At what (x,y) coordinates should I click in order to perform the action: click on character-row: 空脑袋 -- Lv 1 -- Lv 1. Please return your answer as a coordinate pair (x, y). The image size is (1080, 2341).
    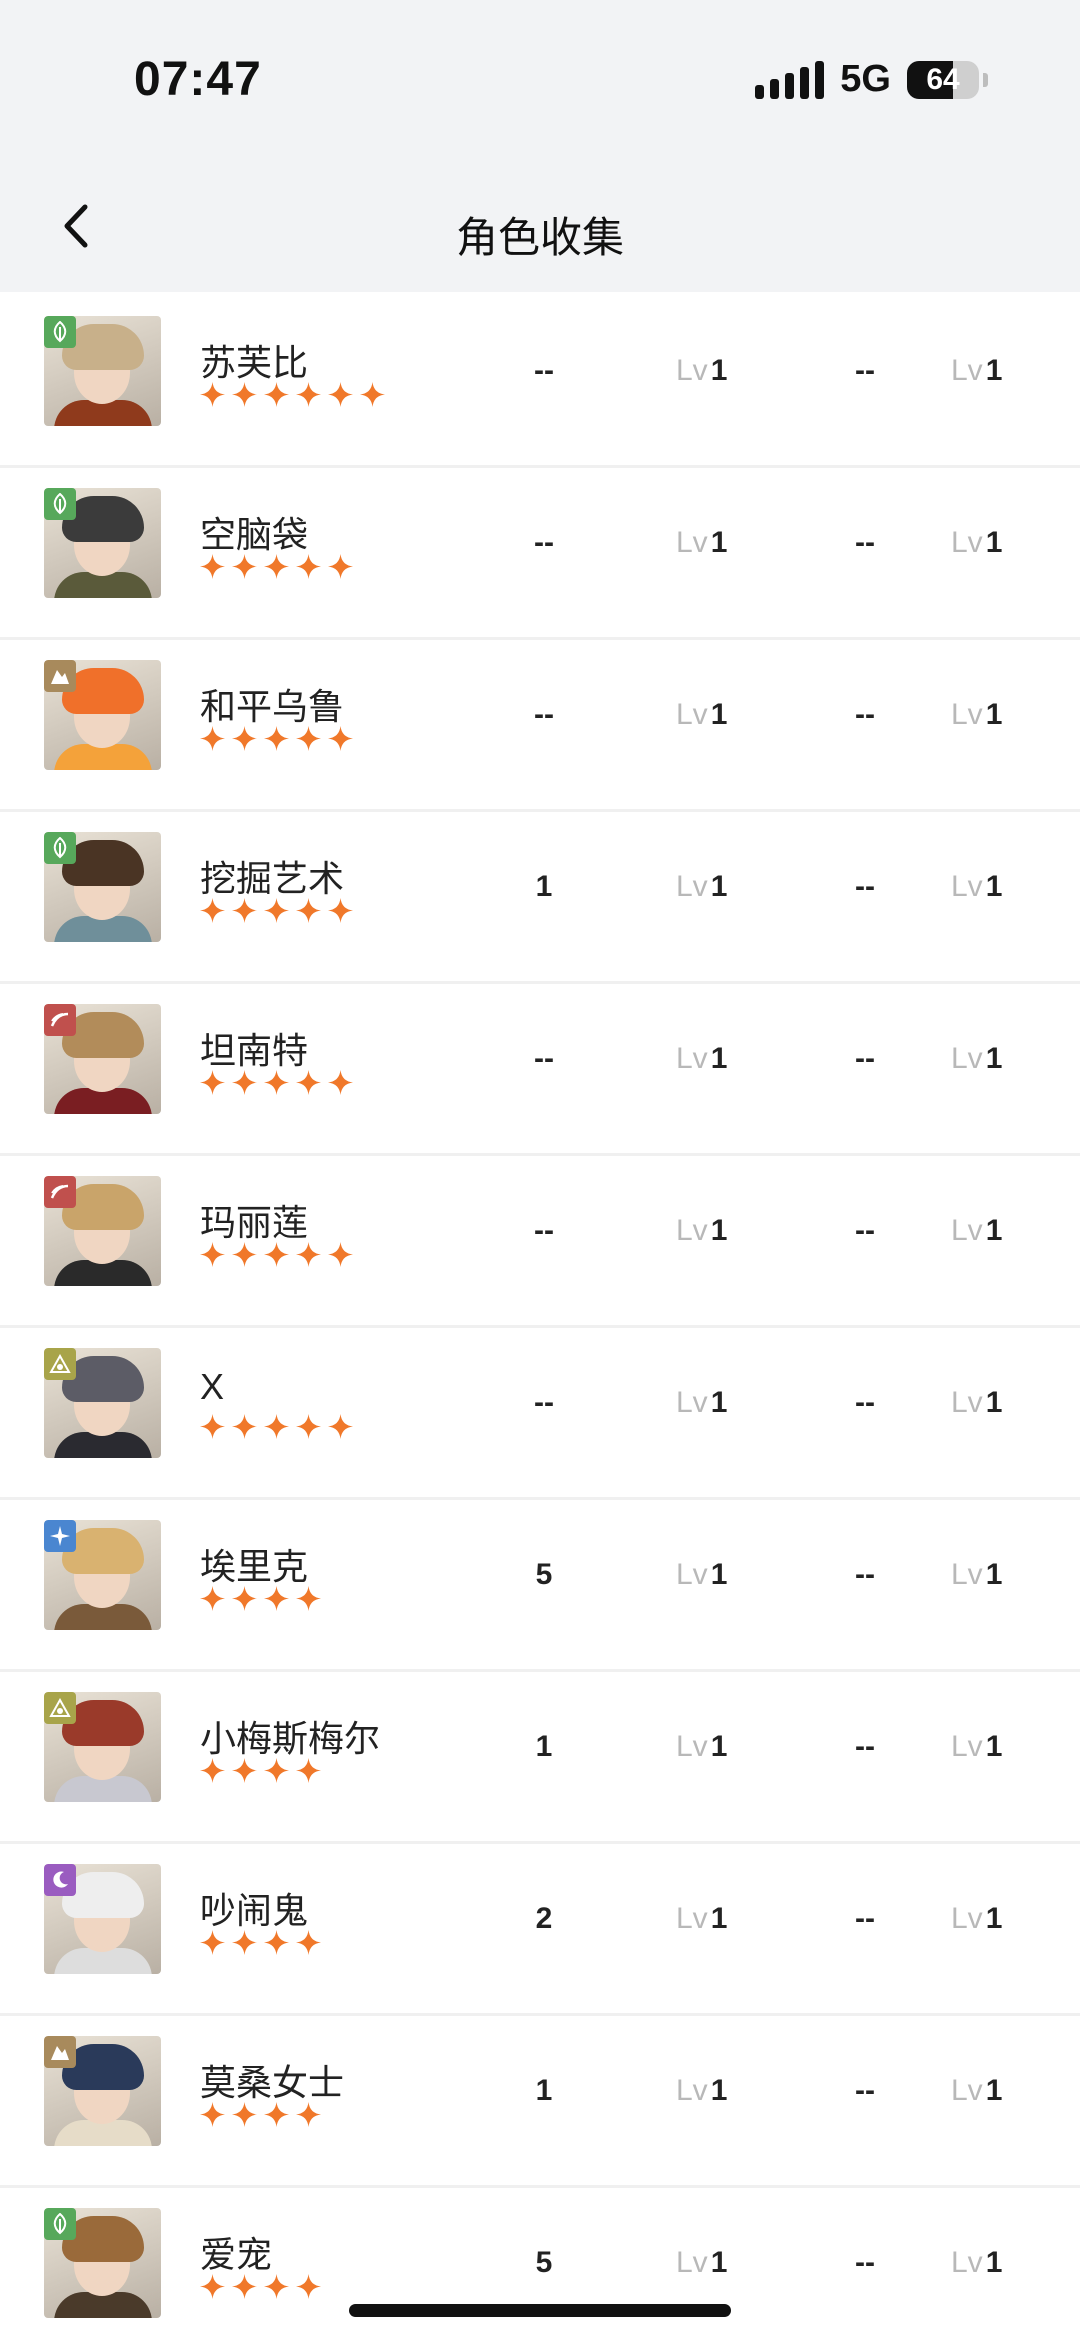
    Looking at the image, I should click on (540, 554).